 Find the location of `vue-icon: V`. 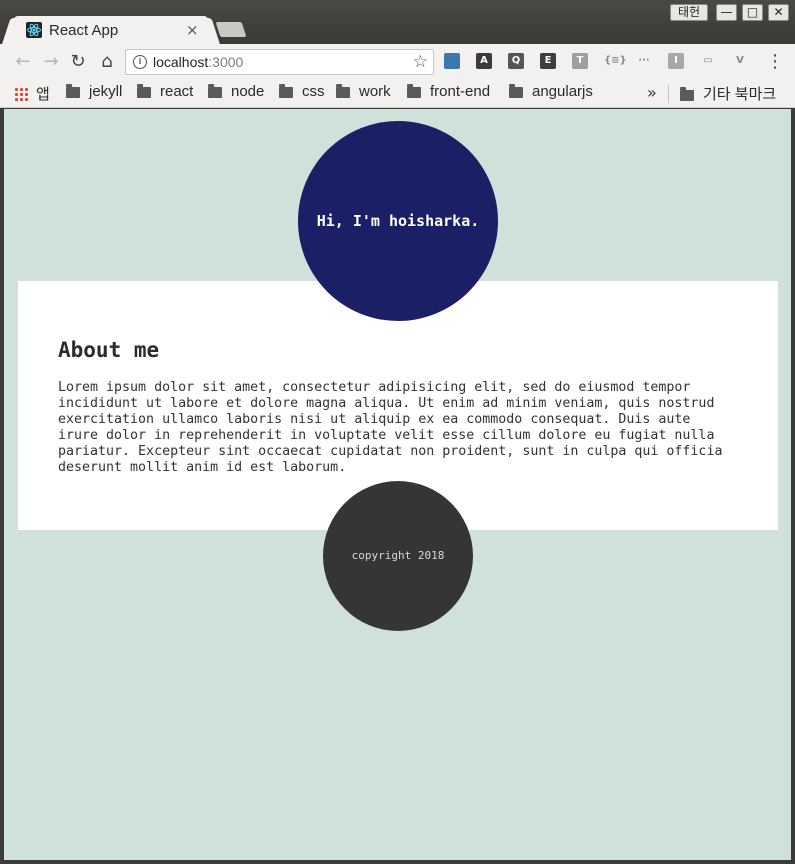

vue-icon: V is located at coordinates (740, 61).